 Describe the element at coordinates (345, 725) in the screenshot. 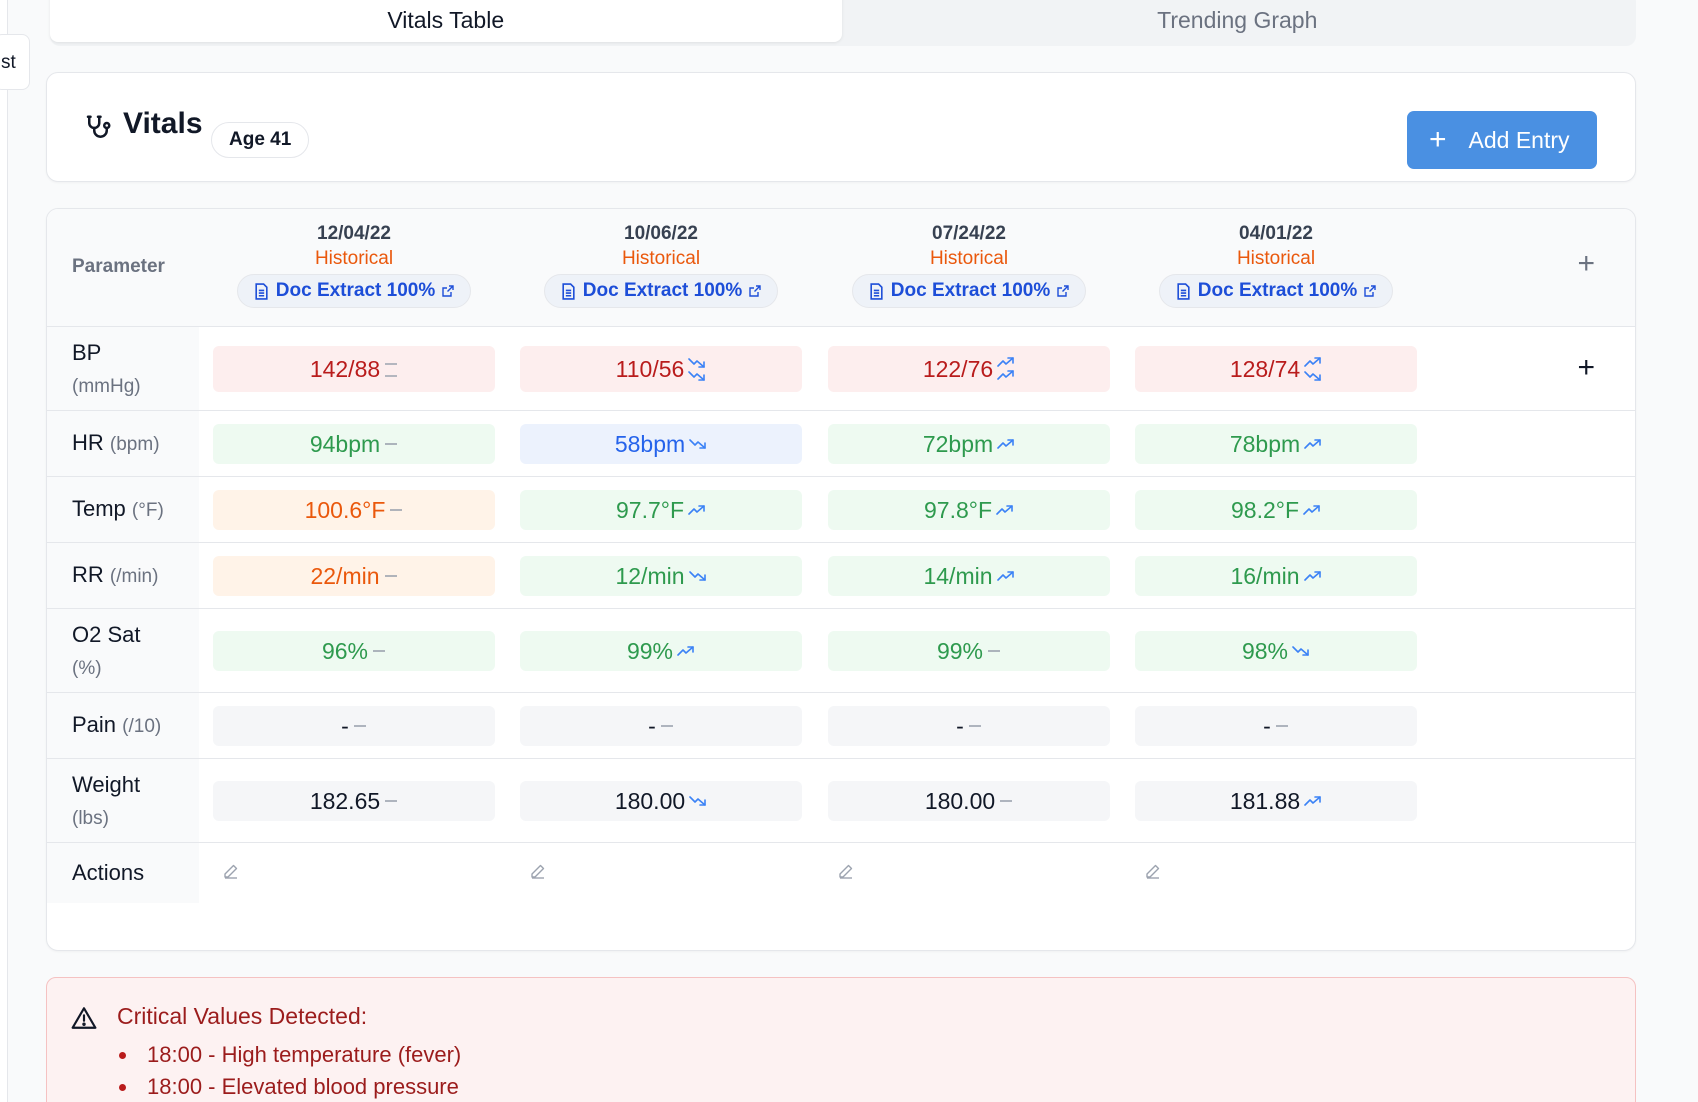

I see `vital-value: -` at that location.